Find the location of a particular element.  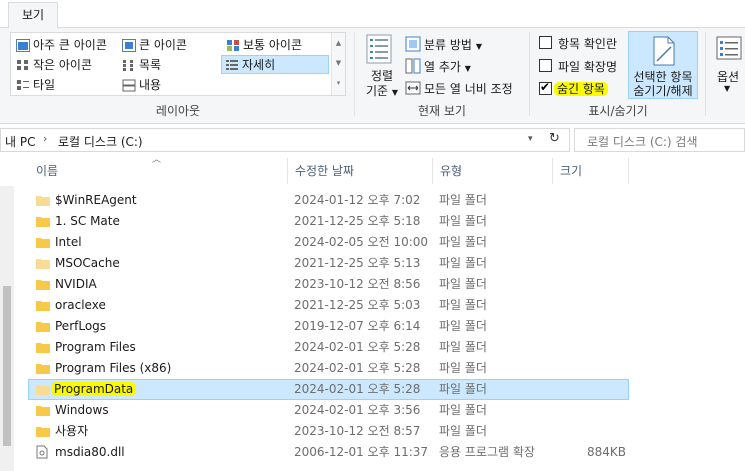

size-all-columns-button: 모든 열 너비 조정 is located at coordinates (468, 88).